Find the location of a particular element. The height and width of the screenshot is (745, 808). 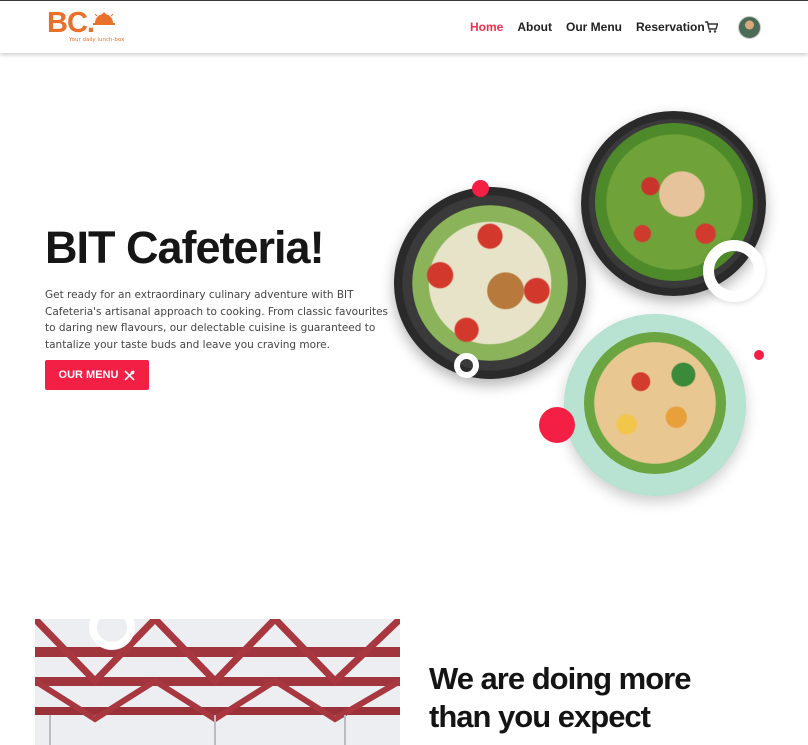

section-title: We are doing more than you expect is located at coordinates (560, 698).